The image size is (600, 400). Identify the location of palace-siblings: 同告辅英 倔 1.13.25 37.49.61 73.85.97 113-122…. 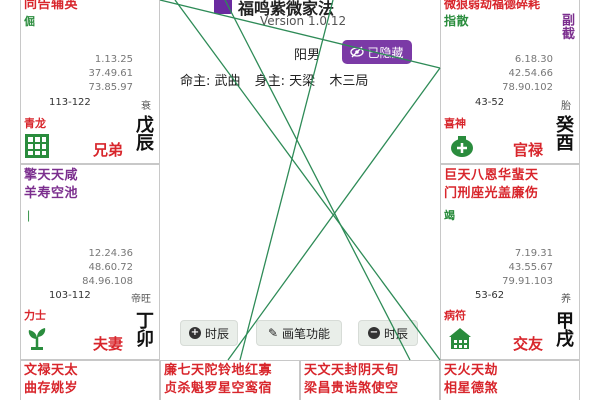
(90, 82).